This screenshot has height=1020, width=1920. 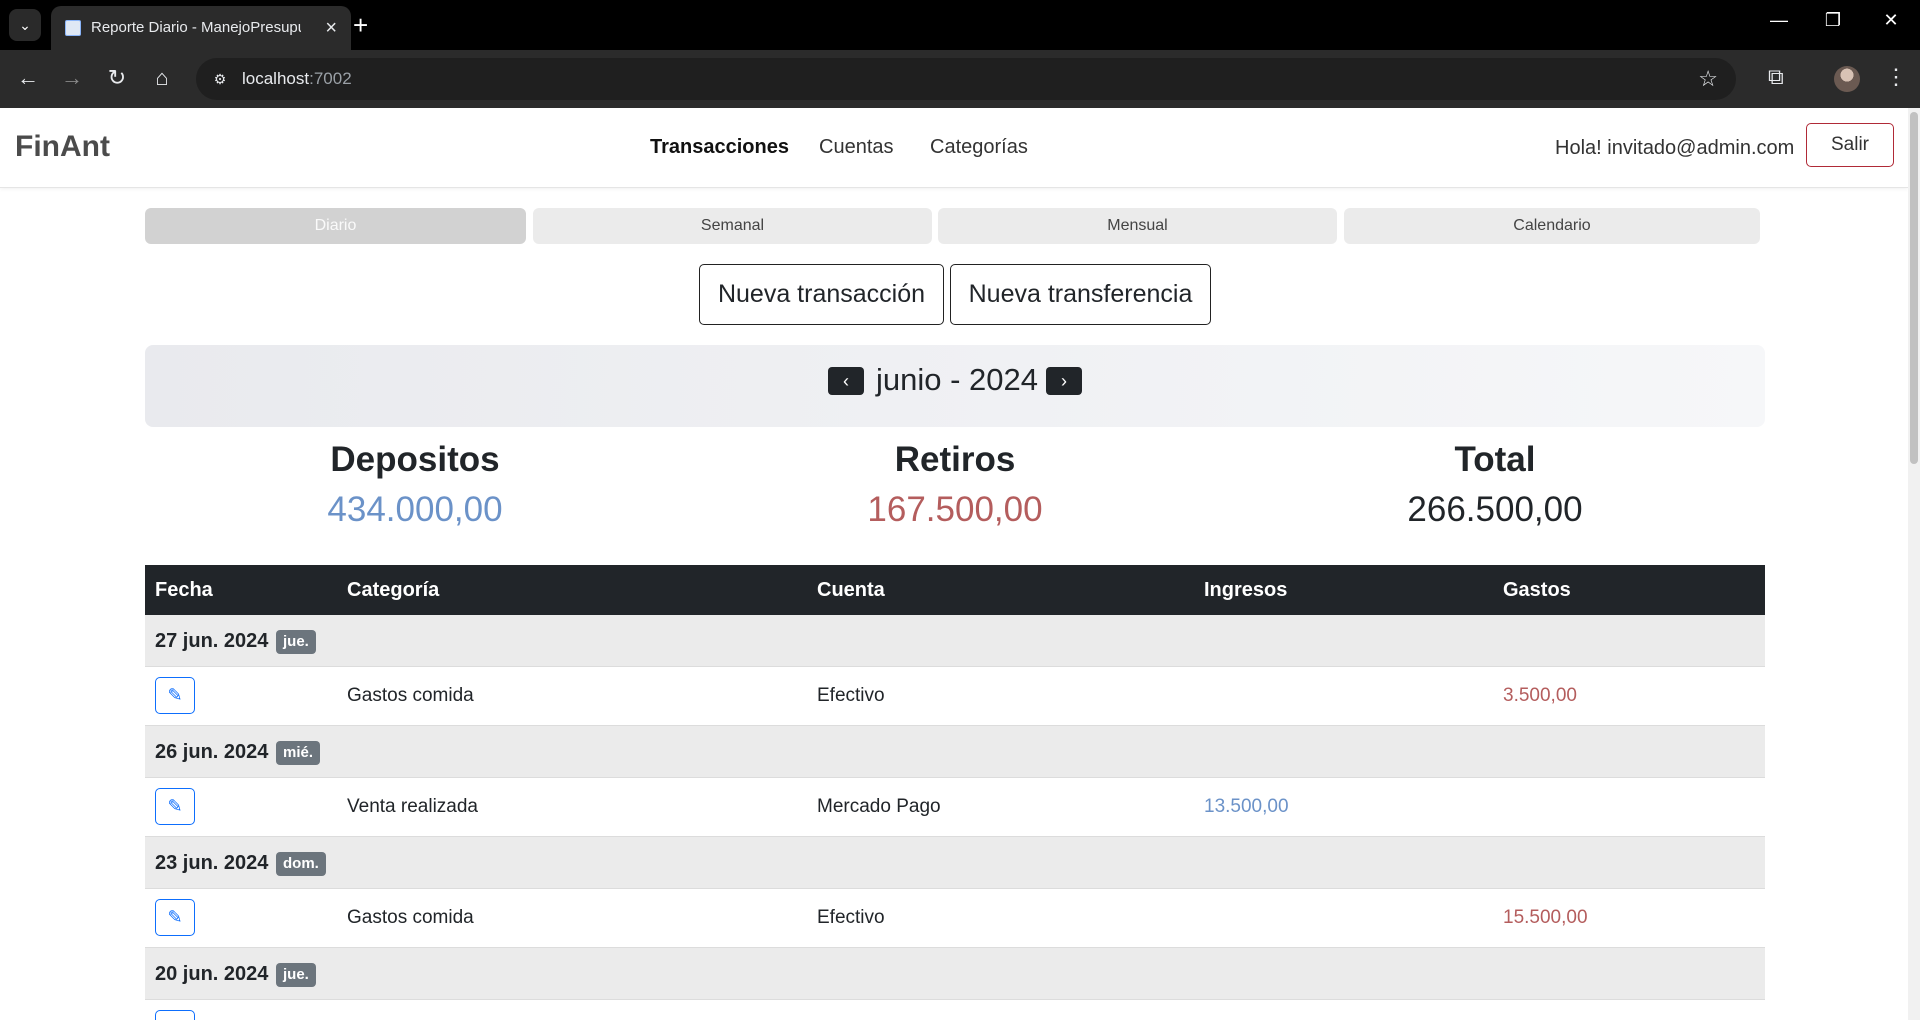 I want to click on minimize-icon: —, so click(x=1779, y=20).